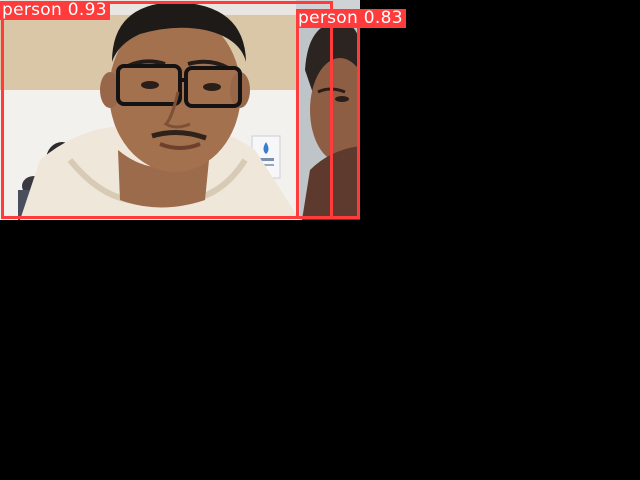 The width and height of the screenshot is (640, 480). What do you see at coordinates (351, 18) in the screenshot?
I see `detection-label-2: person 0.83` at bounding box center [351, 18].